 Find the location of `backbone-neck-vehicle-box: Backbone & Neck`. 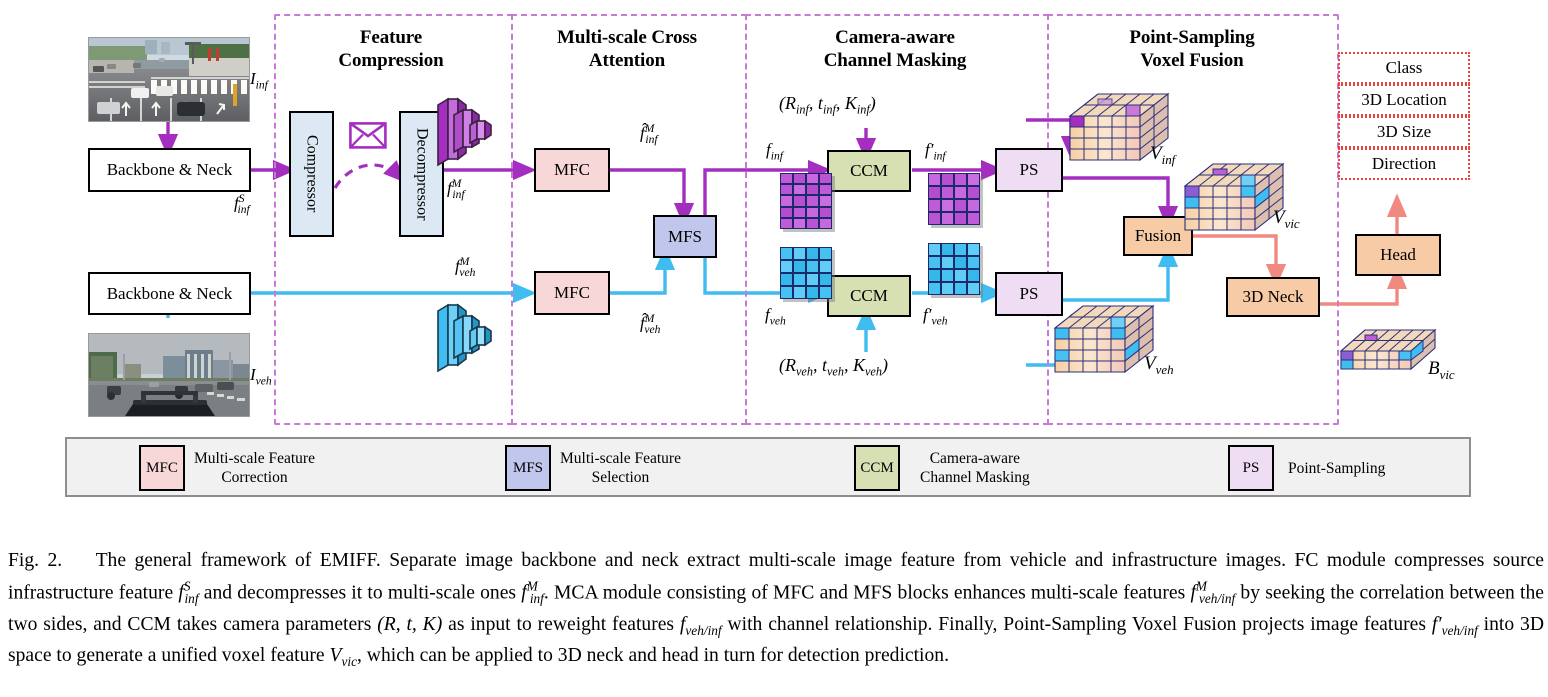

backbone-neck-vehicle-box: Backbone & Neck is located at coordinates (169, 293).